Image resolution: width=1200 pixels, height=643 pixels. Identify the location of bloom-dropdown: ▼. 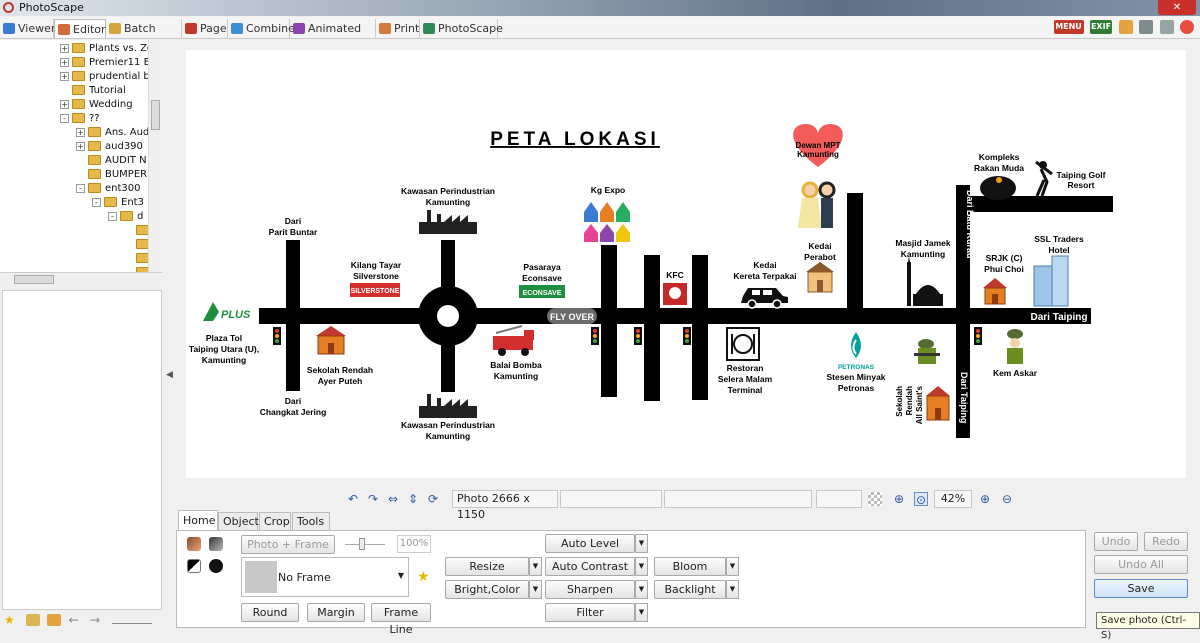
(732, 566).